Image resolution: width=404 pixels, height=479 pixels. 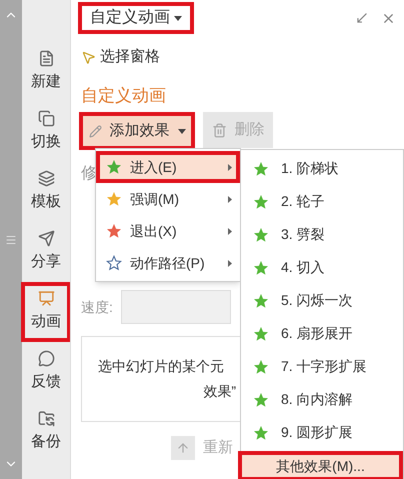 I want to click on modify-label: 修, so click(x=89, y=174).